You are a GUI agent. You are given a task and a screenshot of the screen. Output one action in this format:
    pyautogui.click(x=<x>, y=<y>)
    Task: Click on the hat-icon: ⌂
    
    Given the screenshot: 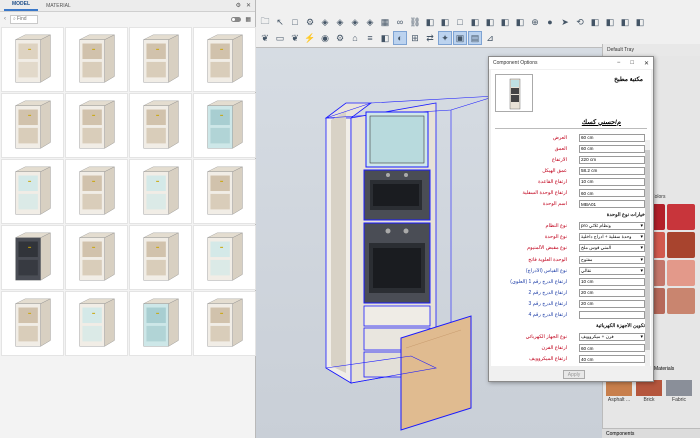 What is the action you would take?
    pyautogui.click(x=355, y=38)
    